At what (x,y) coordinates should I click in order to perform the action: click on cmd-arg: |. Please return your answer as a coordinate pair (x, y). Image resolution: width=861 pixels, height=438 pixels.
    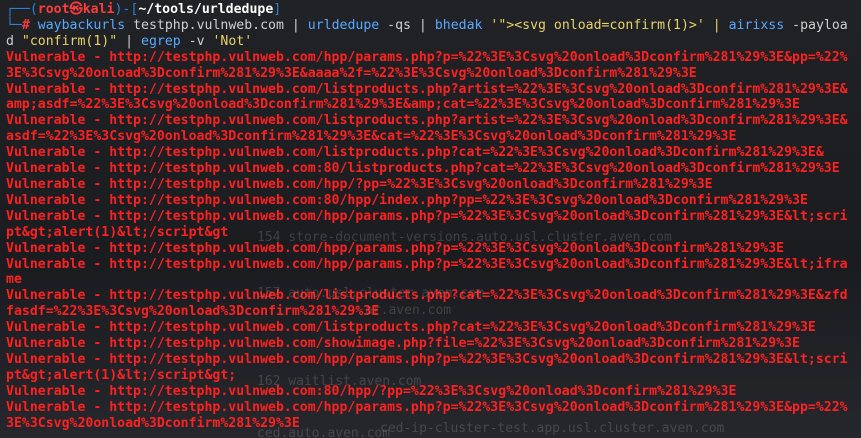
    Looking at the image, I should click on (129, 41).